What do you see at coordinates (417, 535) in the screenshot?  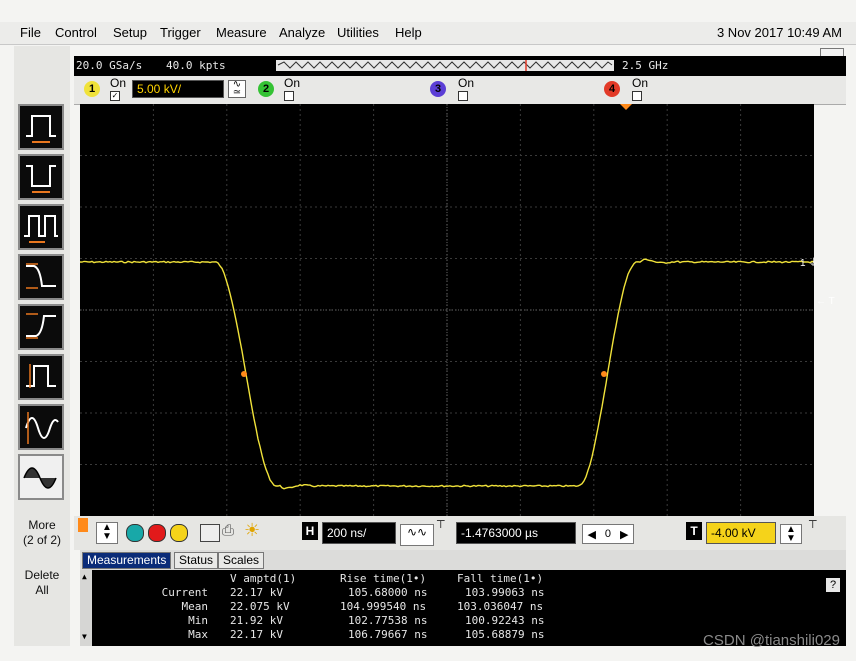 I see `timebase-stepper: ∿∿` at bounding box center [417, 535].